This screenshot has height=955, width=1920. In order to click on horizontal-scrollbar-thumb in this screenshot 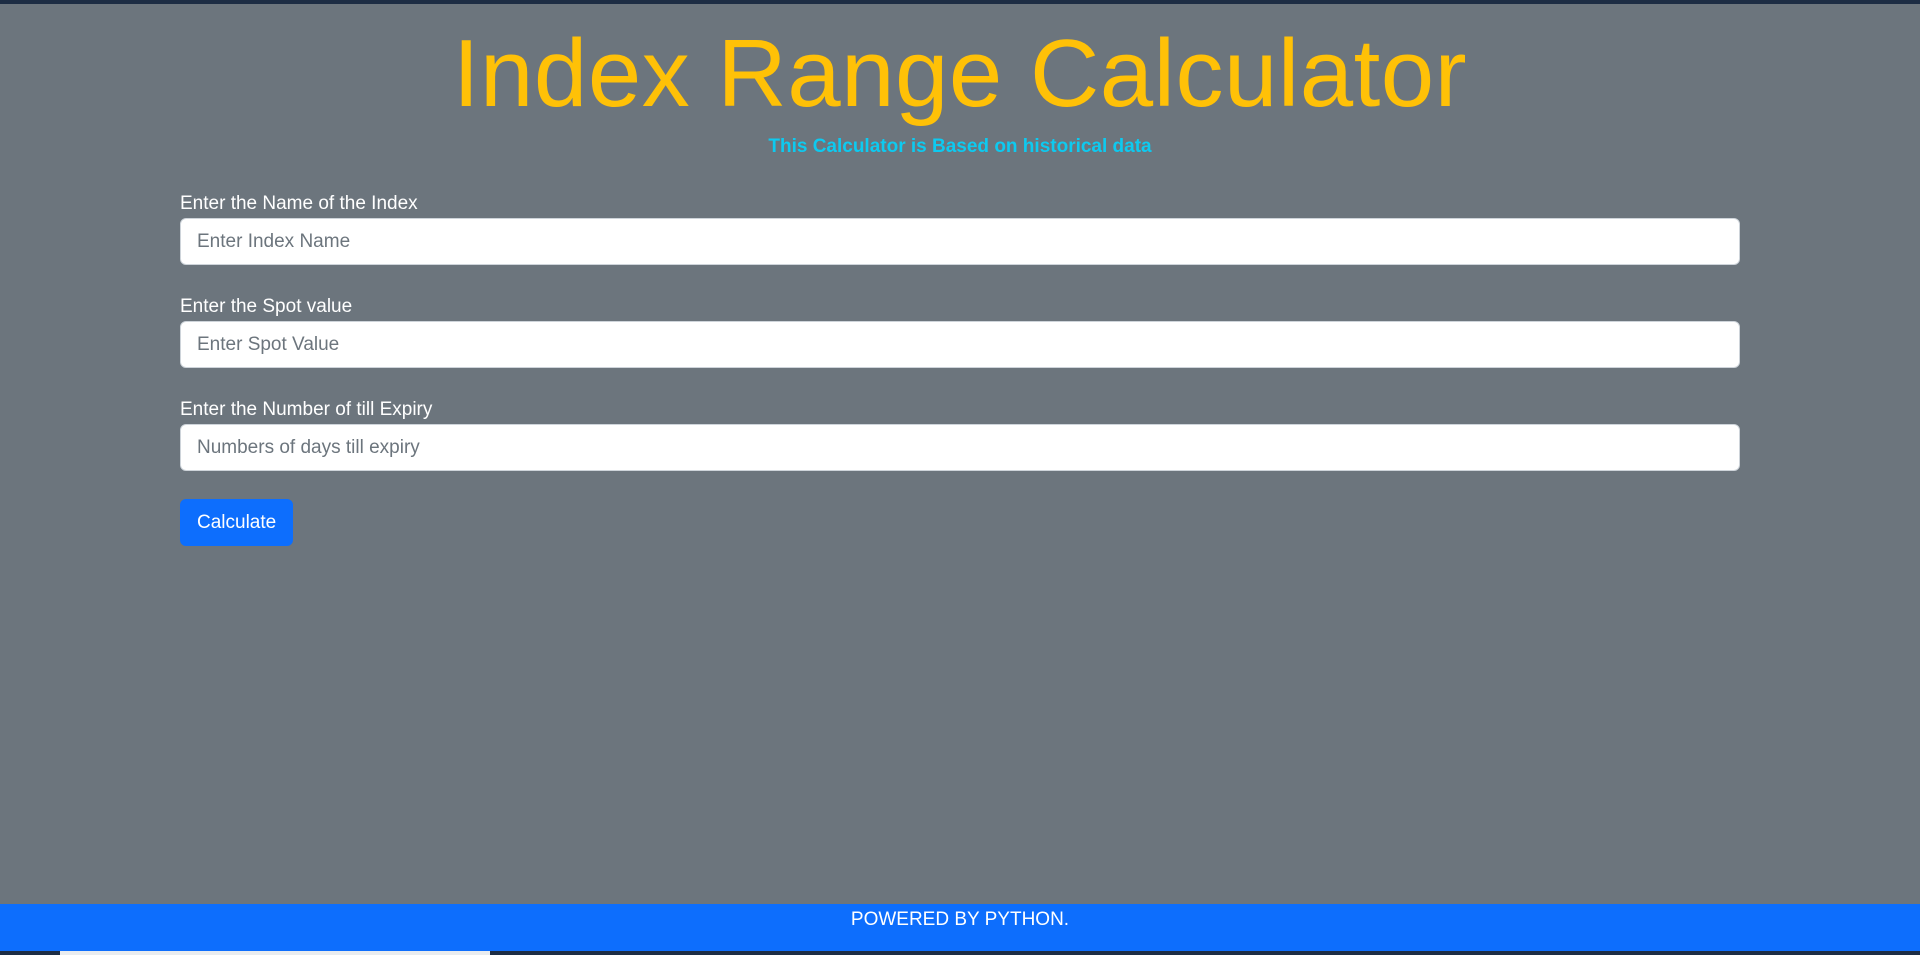, I will do `click(275, 953)`.